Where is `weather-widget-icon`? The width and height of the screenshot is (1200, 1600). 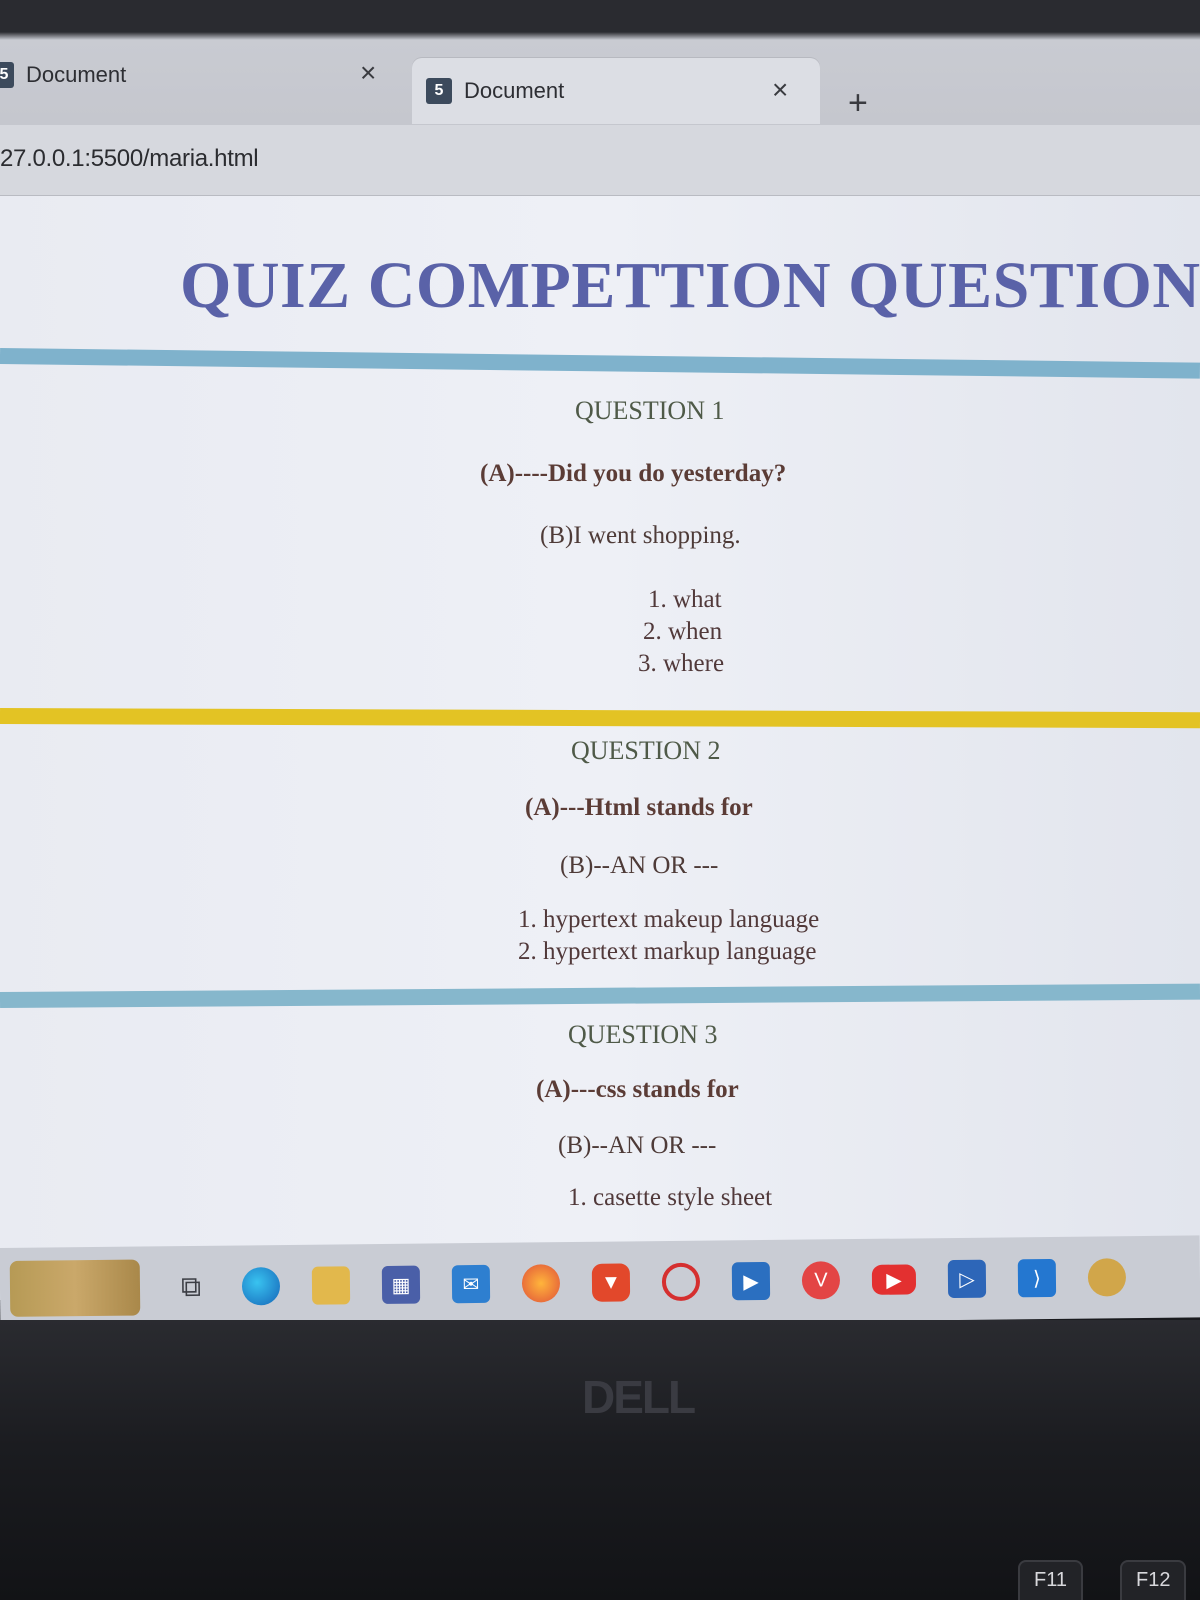
weather-widget-icon is located at coordinates (75, 1288).